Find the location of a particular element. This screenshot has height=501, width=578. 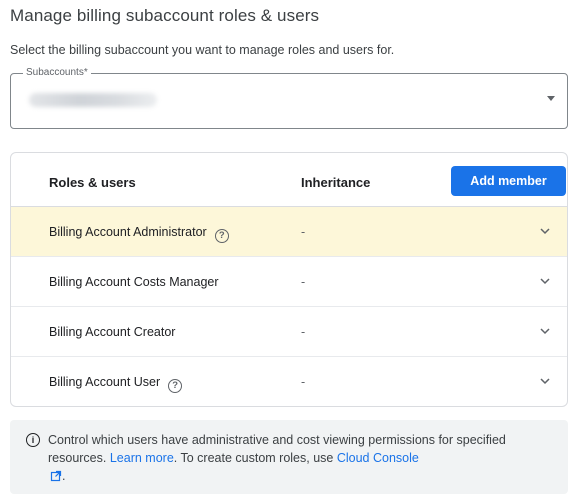

role-label: Billing Account User? is located at coordinates (116, 384).